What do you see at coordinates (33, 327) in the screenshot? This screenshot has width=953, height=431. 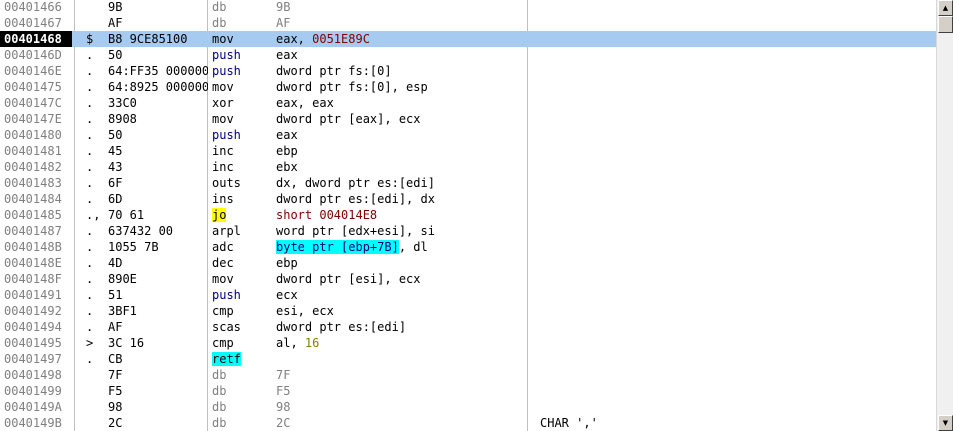 I see `address-cell: 00401494` at bounding box center [33, 327].